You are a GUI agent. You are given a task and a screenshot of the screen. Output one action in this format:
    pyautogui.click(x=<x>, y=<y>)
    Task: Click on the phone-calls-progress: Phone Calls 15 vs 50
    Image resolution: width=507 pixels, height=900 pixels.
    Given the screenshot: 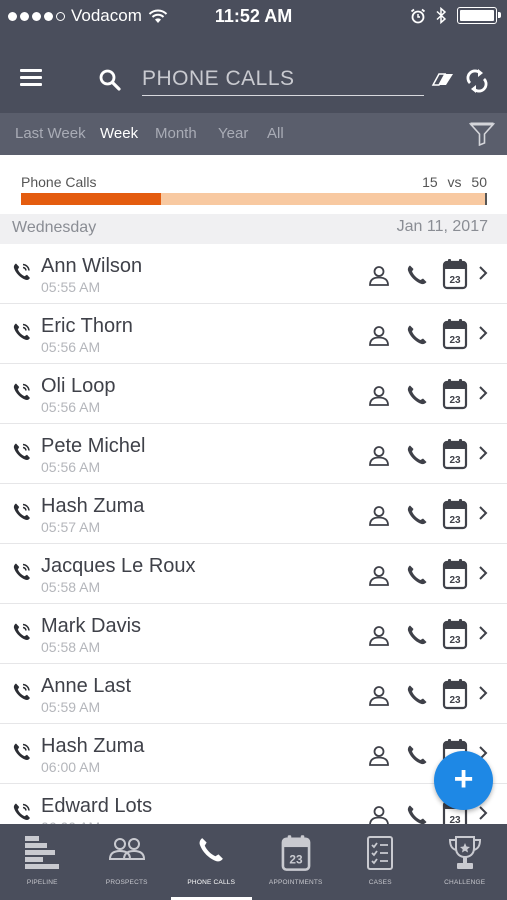 What is the action you would take?
    pyautogui.click(x=253, y=185)
    